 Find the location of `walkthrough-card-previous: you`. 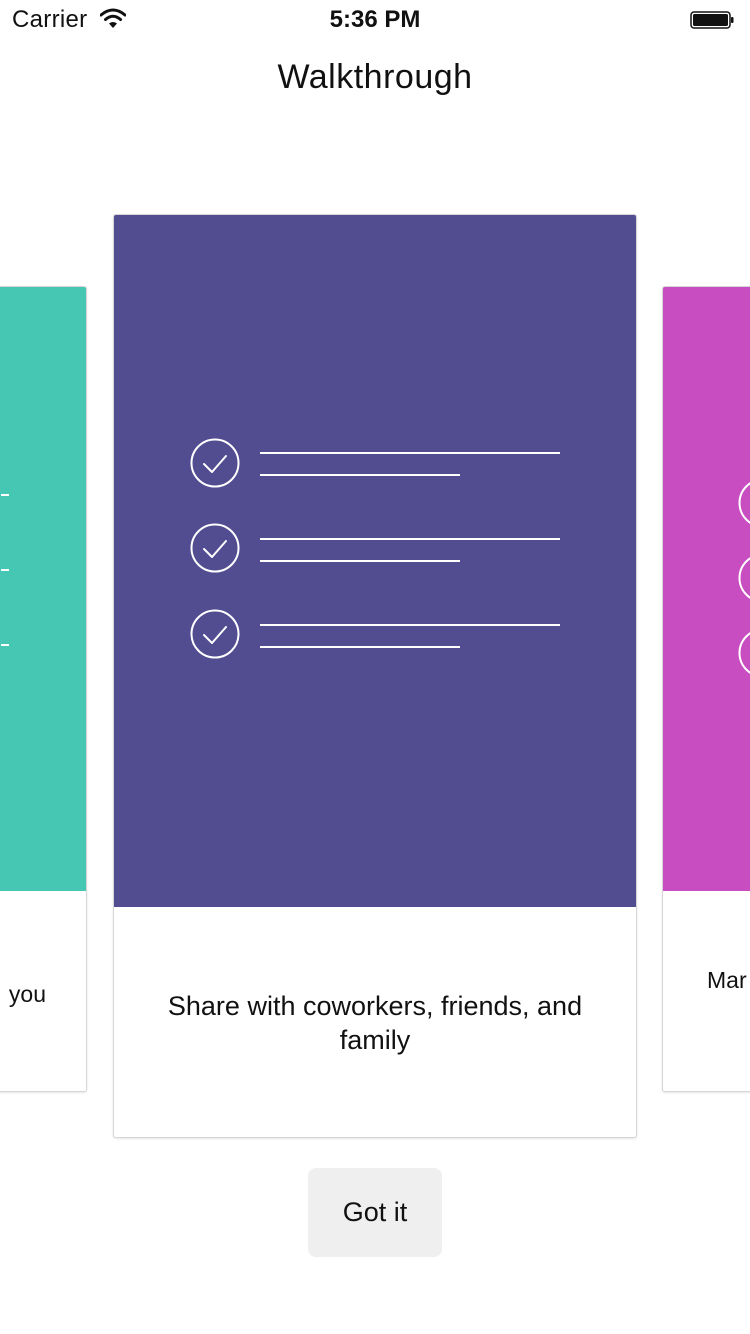

walkthrough-card-previous: you is located at coordinates (43, 689).